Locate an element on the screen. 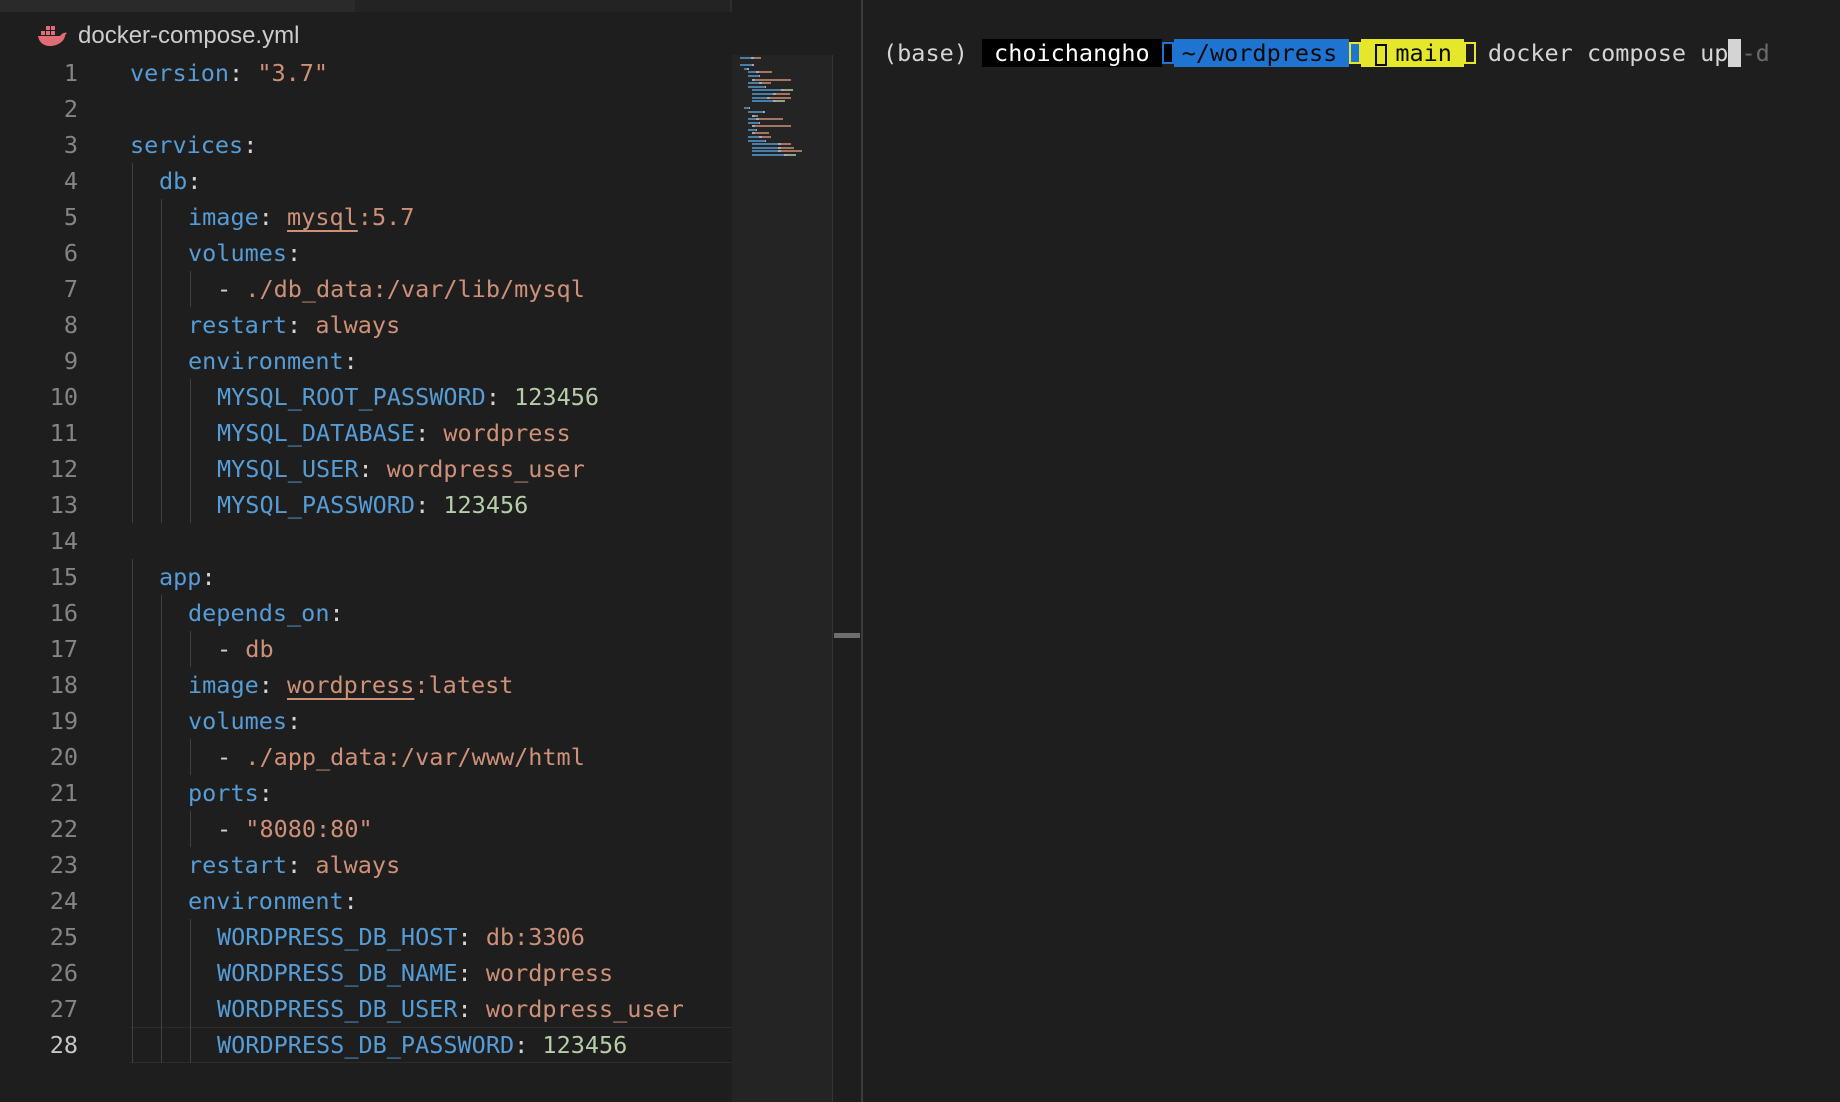  code-token: wordpress_user is located at coordinates (584, 1009).